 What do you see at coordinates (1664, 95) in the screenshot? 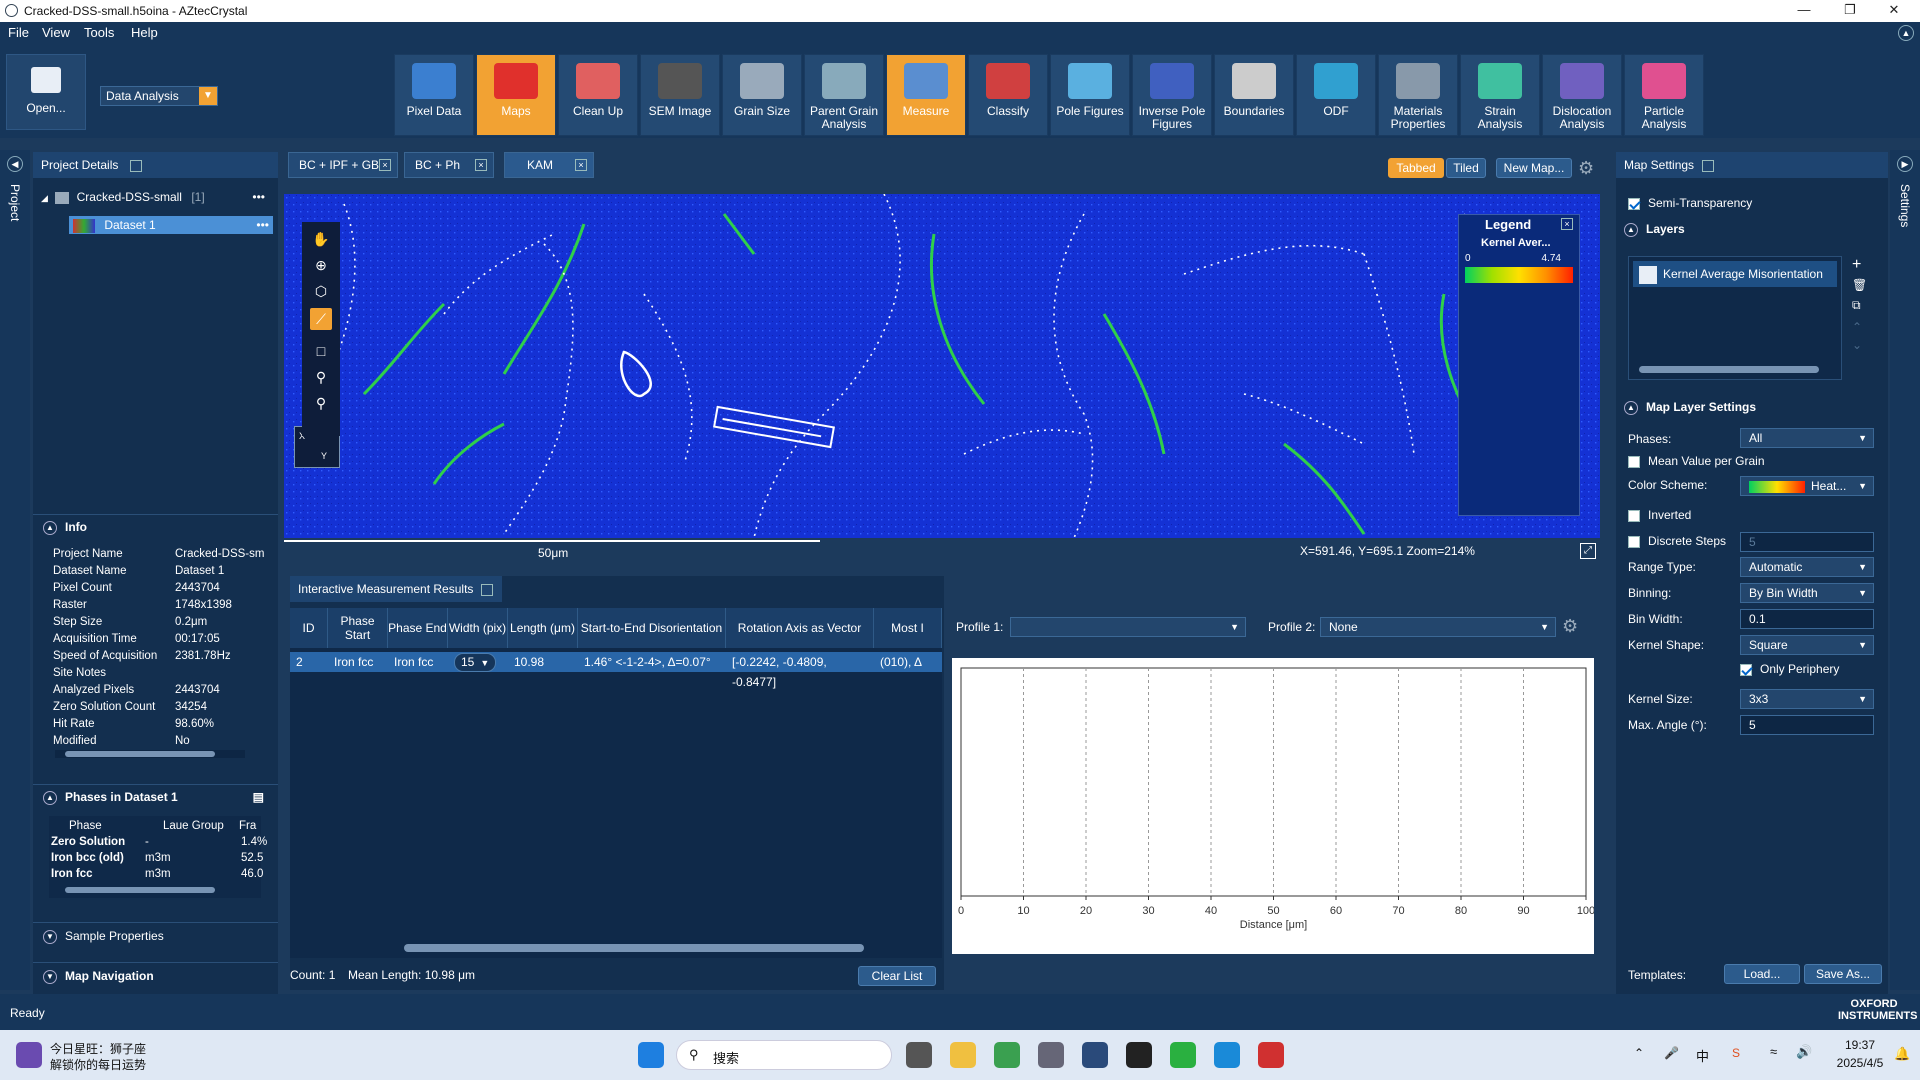
I see `ribbon-particle-analysis-button: Particle Analysis` at bounding box center [1664, 95].